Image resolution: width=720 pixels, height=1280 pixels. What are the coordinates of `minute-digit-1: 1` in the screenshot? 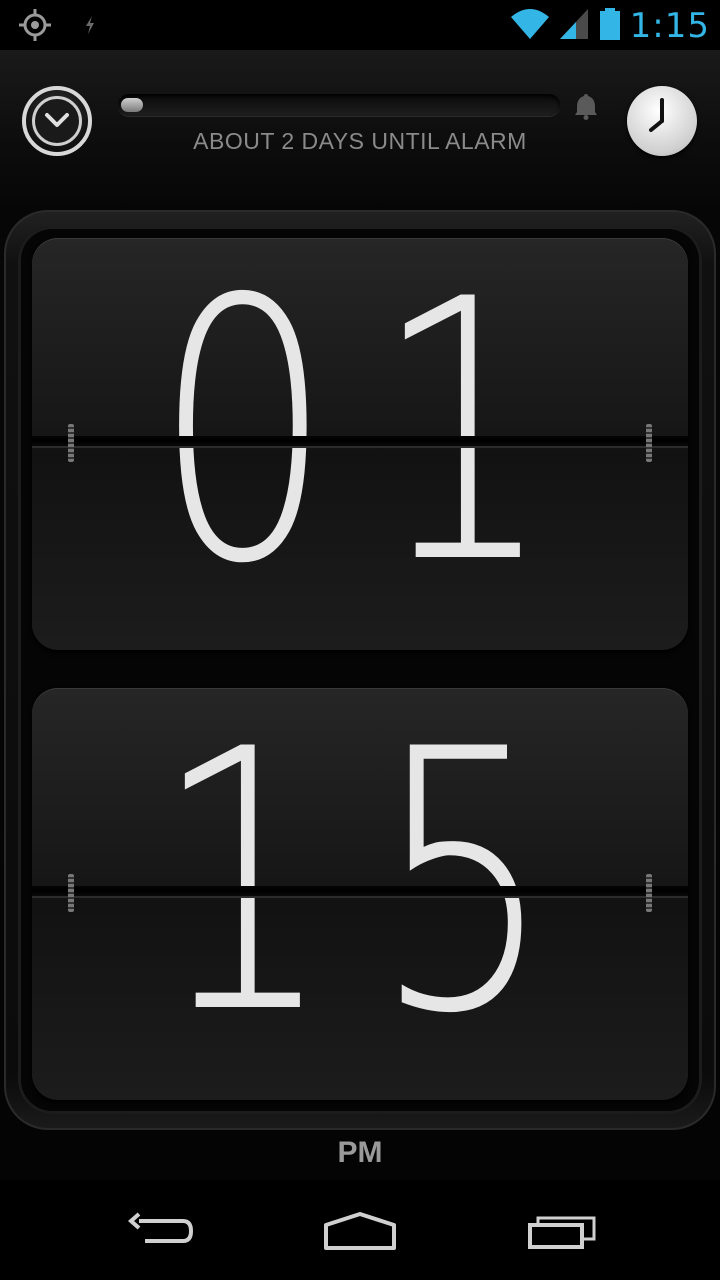 It's located at (243, 890).